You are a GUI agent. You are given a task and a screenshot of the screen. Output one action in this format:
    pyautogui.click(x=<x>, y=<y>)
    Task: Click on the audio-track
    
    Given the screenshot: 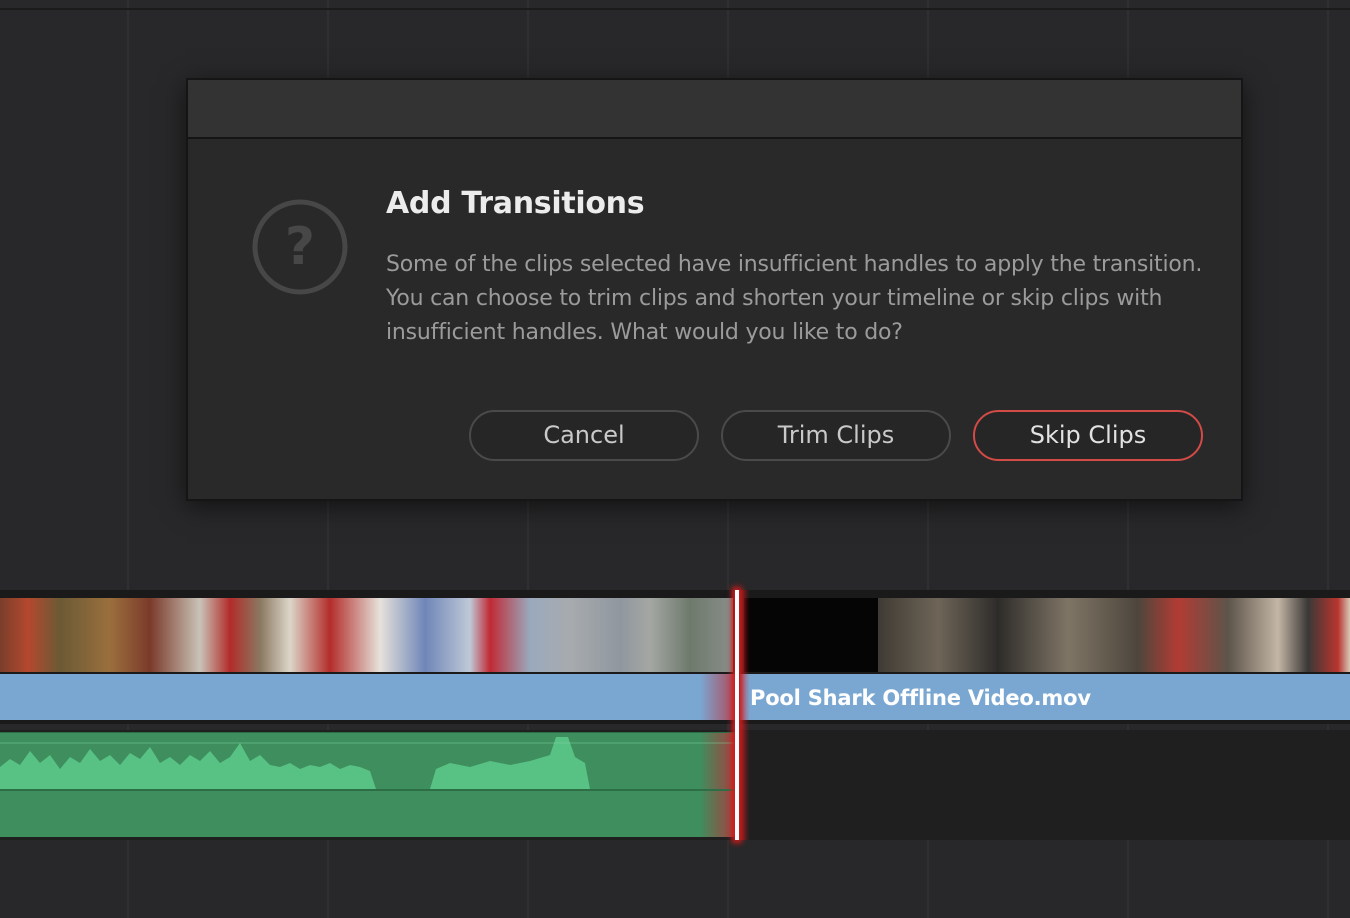 What is the action you would take?
    pyautogui.click(x=675, y=785)
    